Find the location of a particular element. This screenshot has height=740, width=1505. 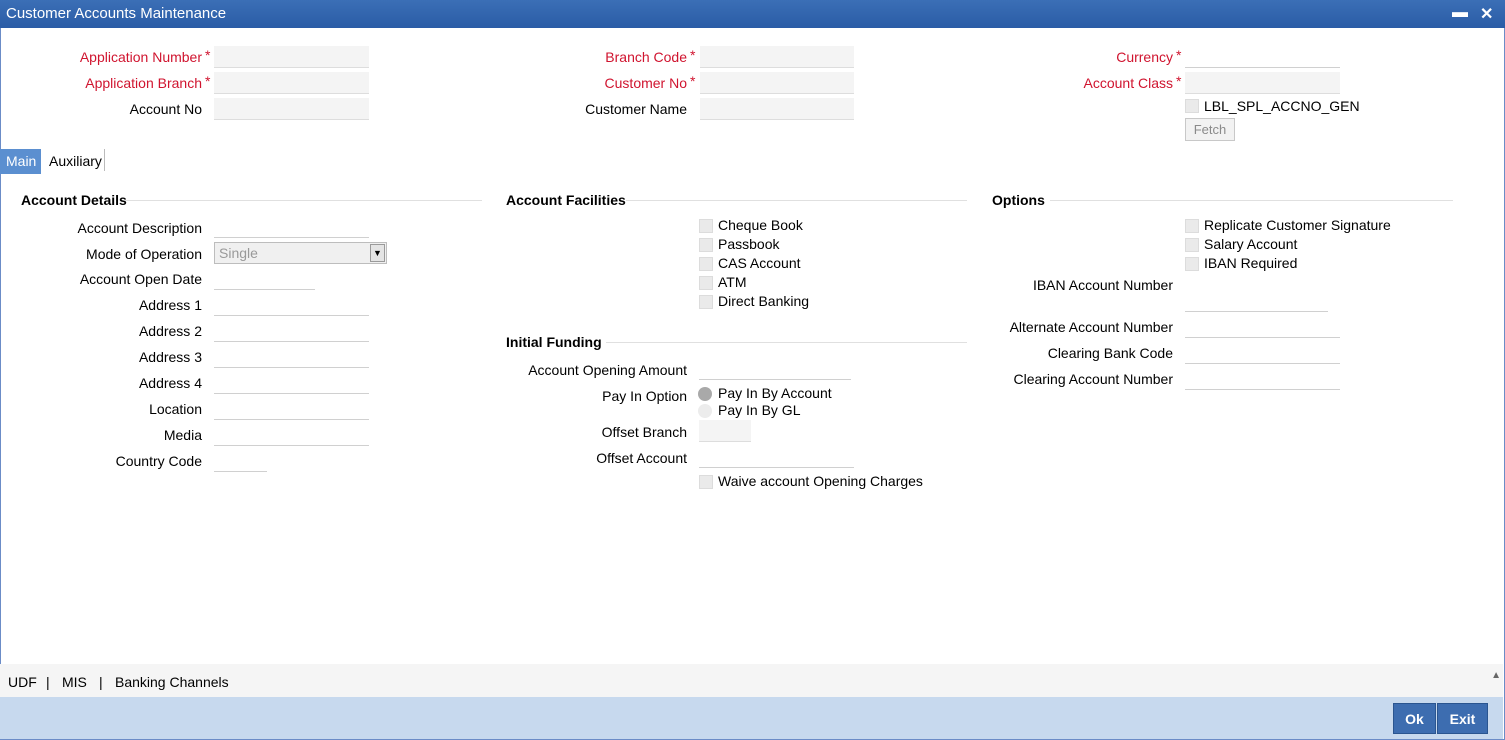

ok-button: Ok is located at coordinates (1414, 718).